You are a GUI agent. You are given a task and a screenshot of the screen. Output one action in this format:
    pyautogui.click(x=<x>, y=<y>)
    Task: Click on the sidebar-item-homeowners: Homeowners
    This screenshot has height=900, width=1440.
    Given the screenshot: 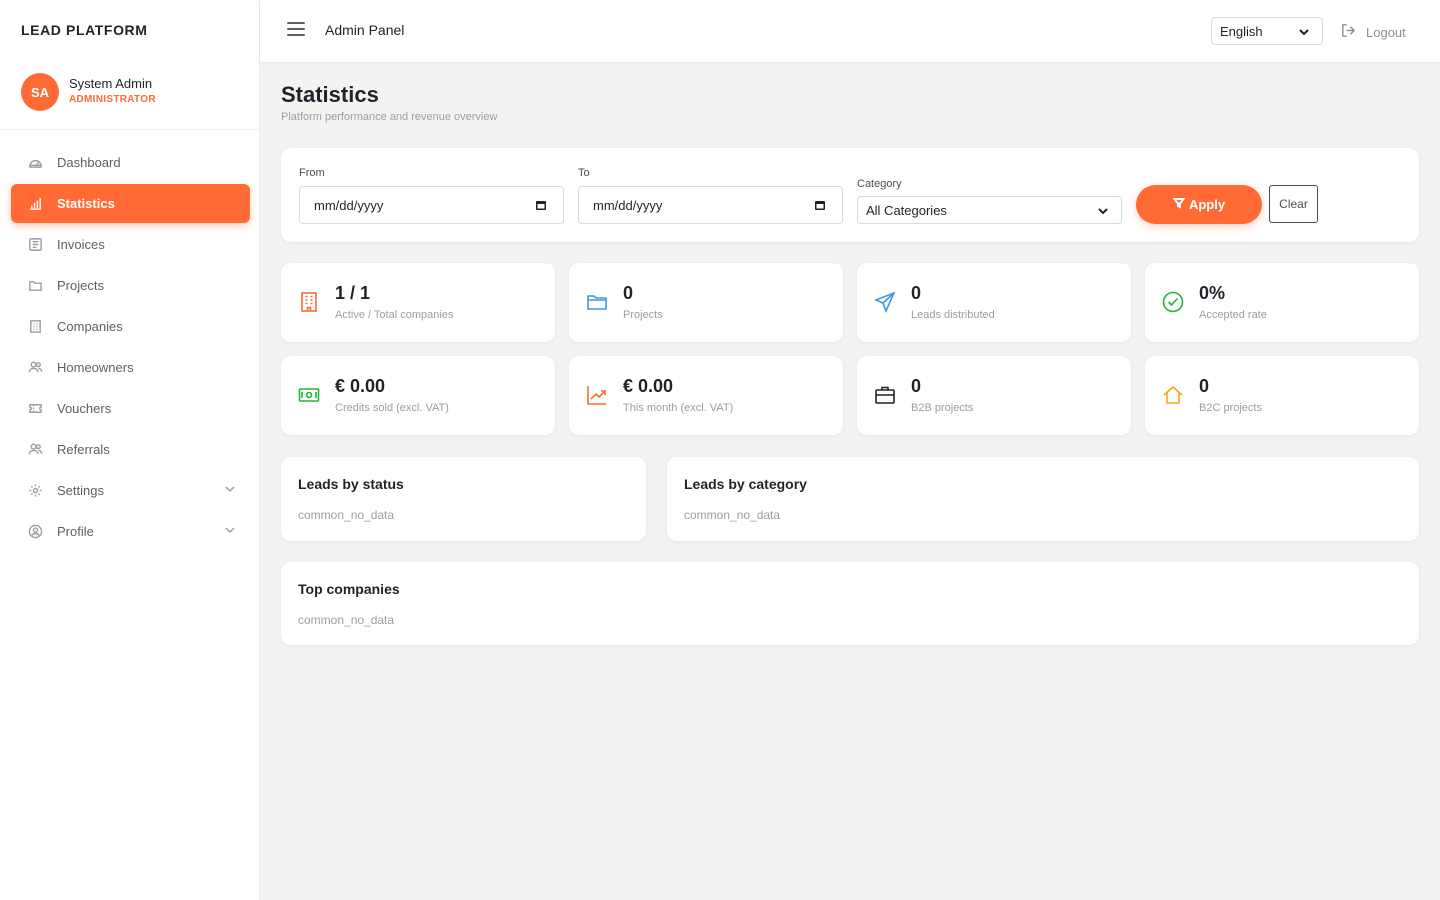 What is the action you would take?
    pyautogui.click(x=130, y=367)
    